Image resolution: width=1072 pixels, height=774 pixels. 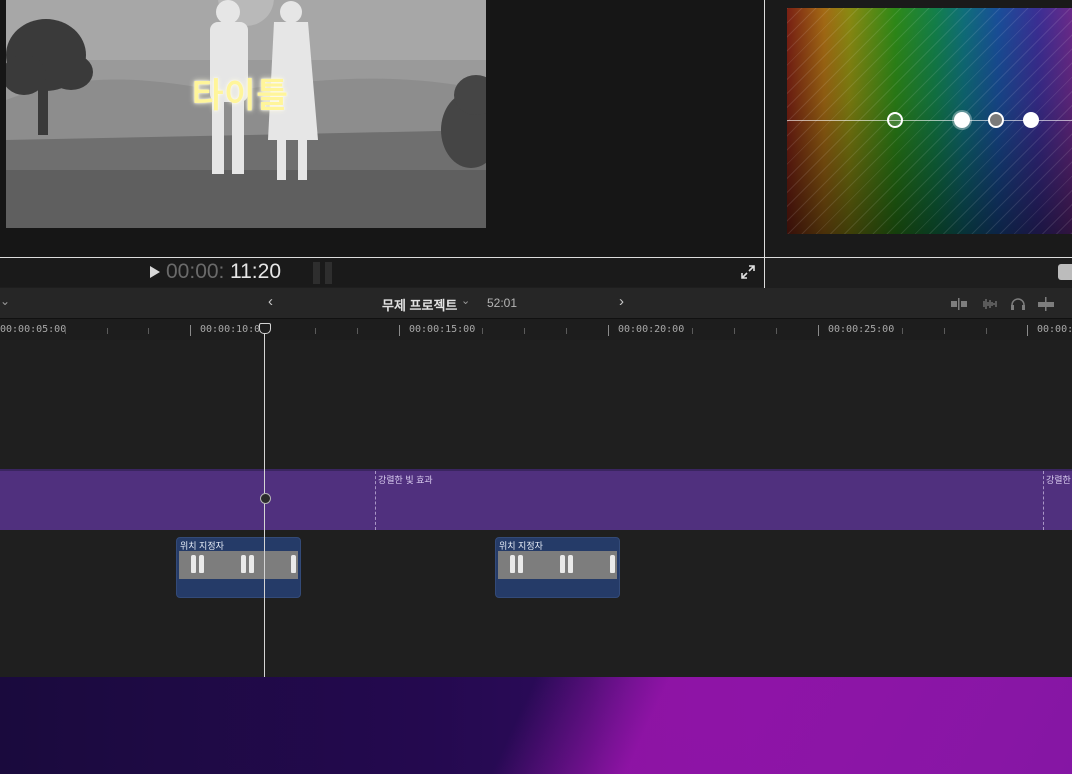 What do you see at coordinates (195, 271) in the screenshot?
I see `timecode-leading: 00:00:` at bounding box center [195, 271].